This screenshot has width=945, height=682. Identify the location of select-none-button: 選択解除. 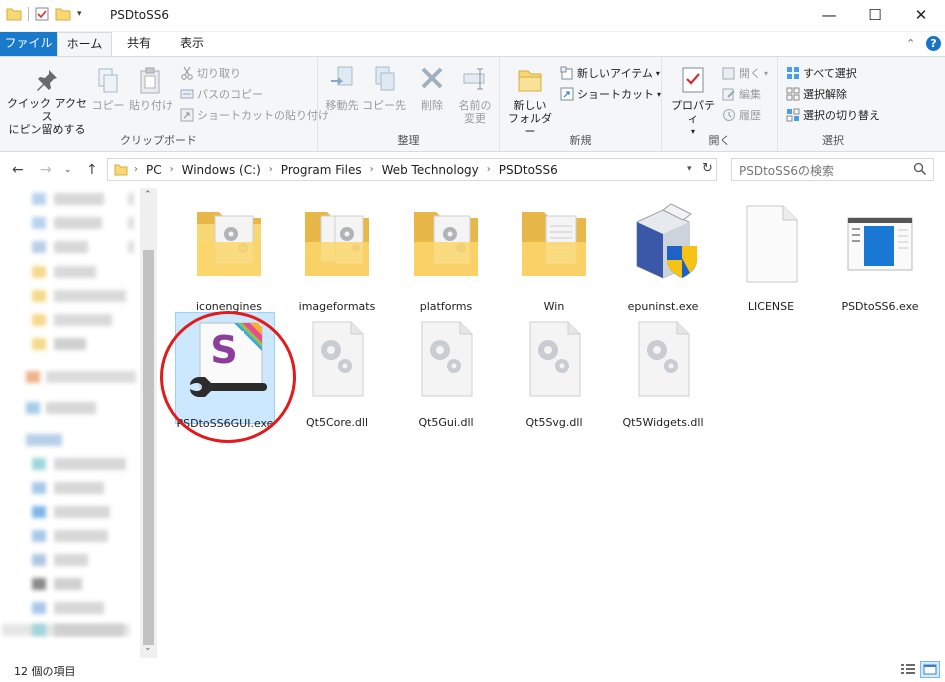
(816, 94).